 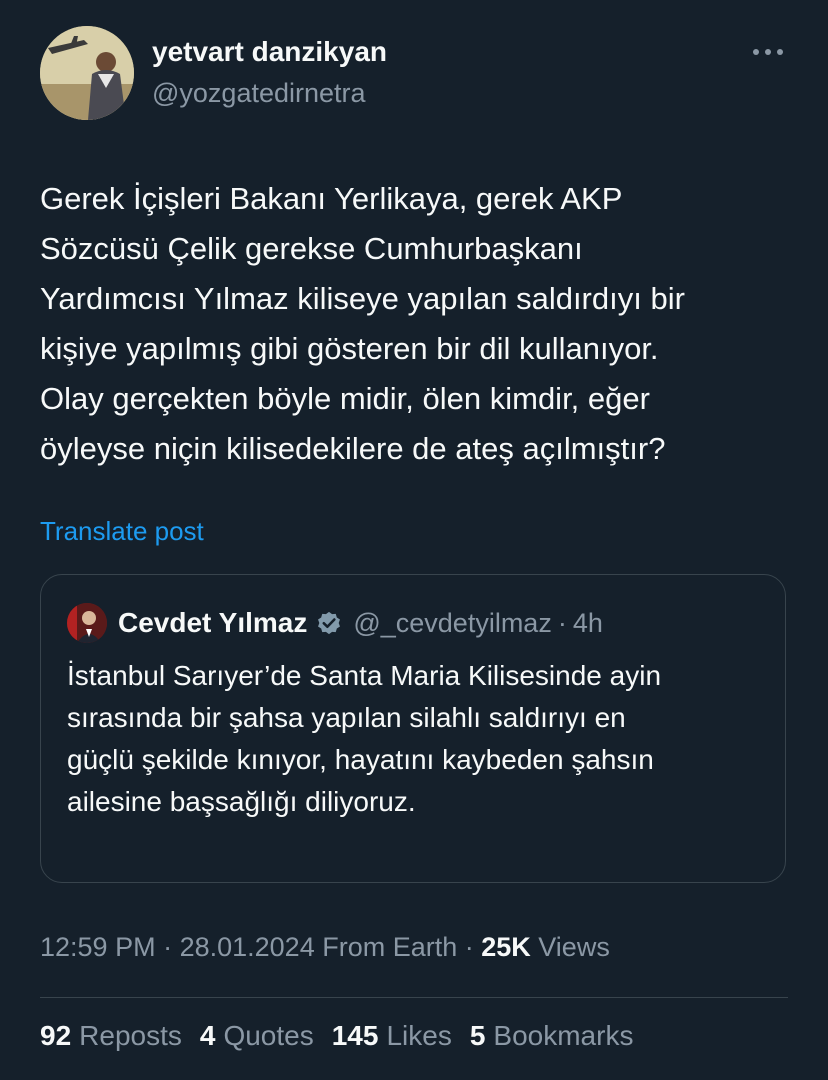 I want to click on quoted-tweet-time: 4h, so click(x=587, y=622).